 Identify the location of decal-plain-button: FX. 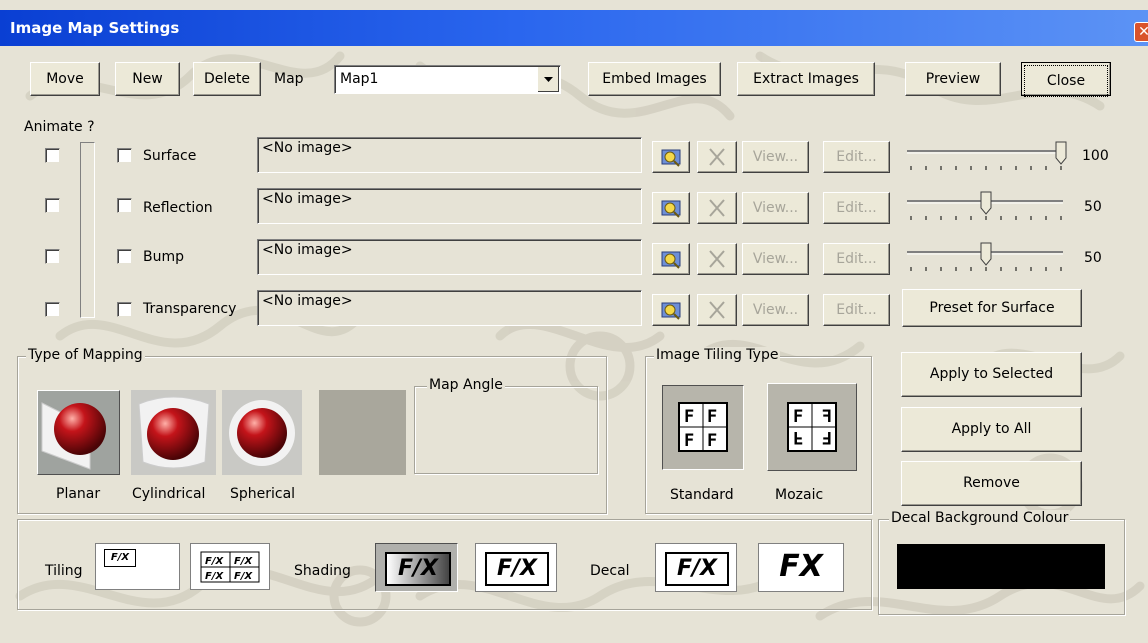
(801, 567).